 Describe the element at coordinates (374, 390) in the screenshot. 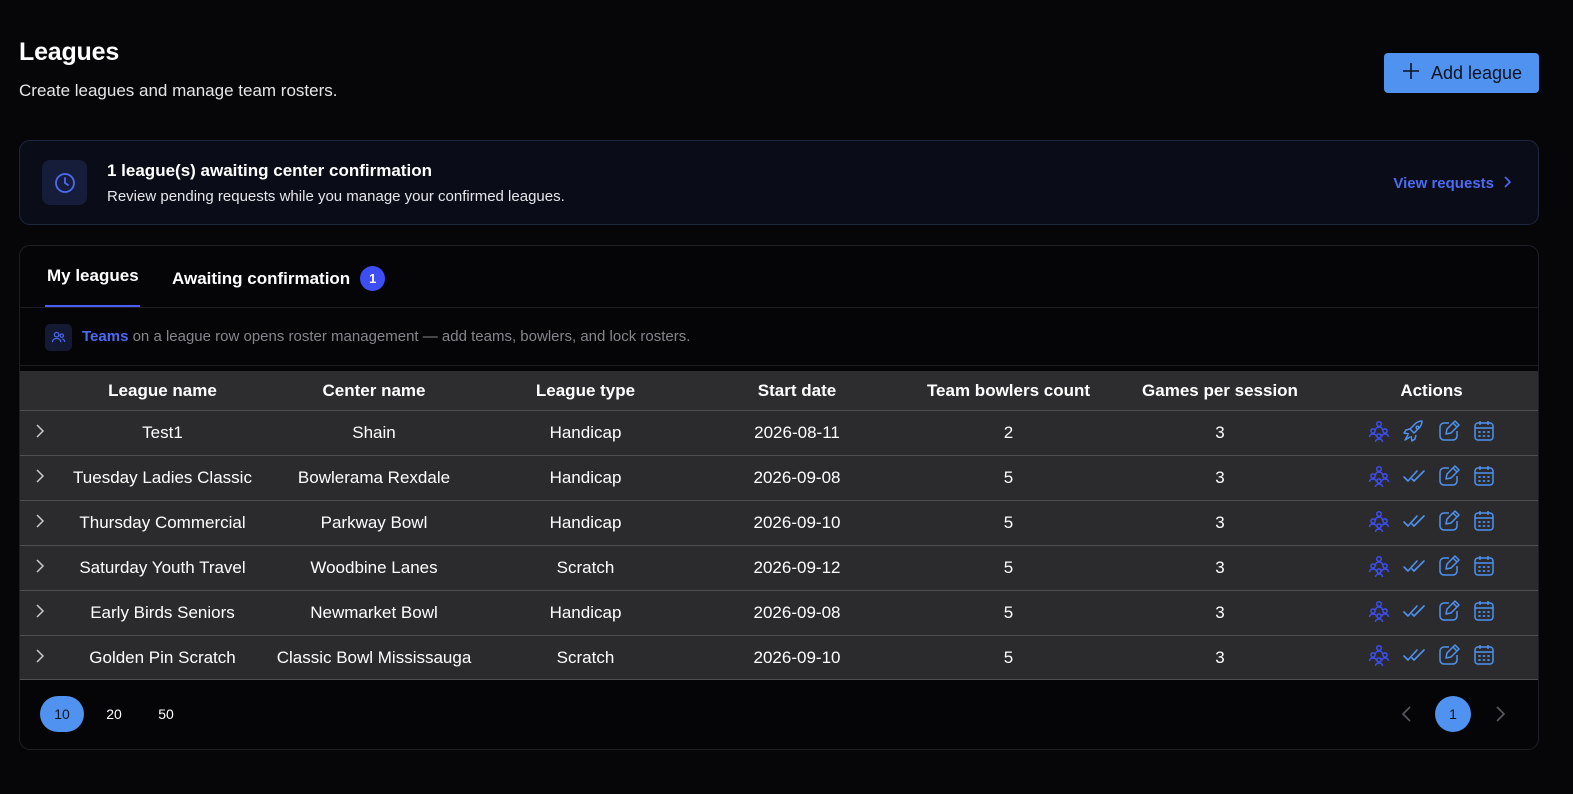

I see `column-header: Center name` at that location.